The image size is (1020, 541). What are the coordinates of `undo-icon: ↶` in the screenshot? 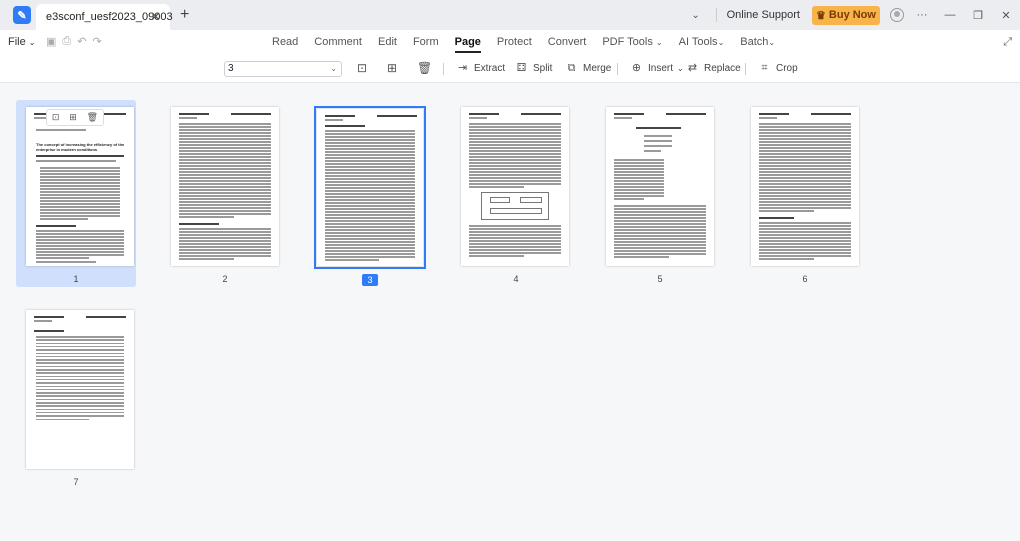 It's located at (81, 41).